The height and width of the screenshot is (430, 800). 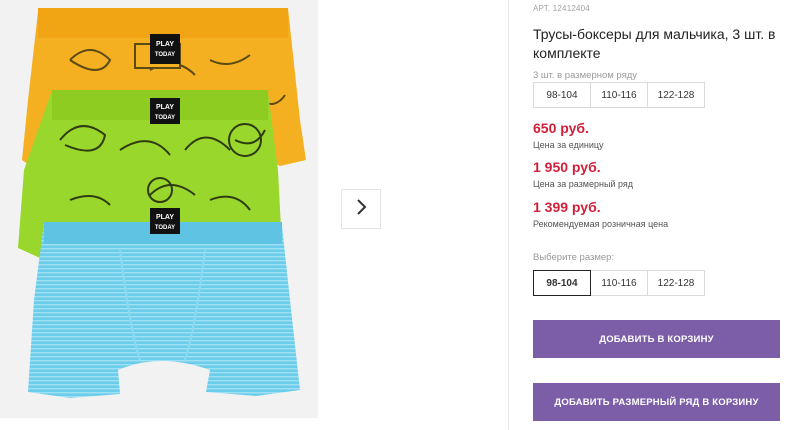 I want to click on unit-price-note: Цена за единицу, so click(x=568, y=145).